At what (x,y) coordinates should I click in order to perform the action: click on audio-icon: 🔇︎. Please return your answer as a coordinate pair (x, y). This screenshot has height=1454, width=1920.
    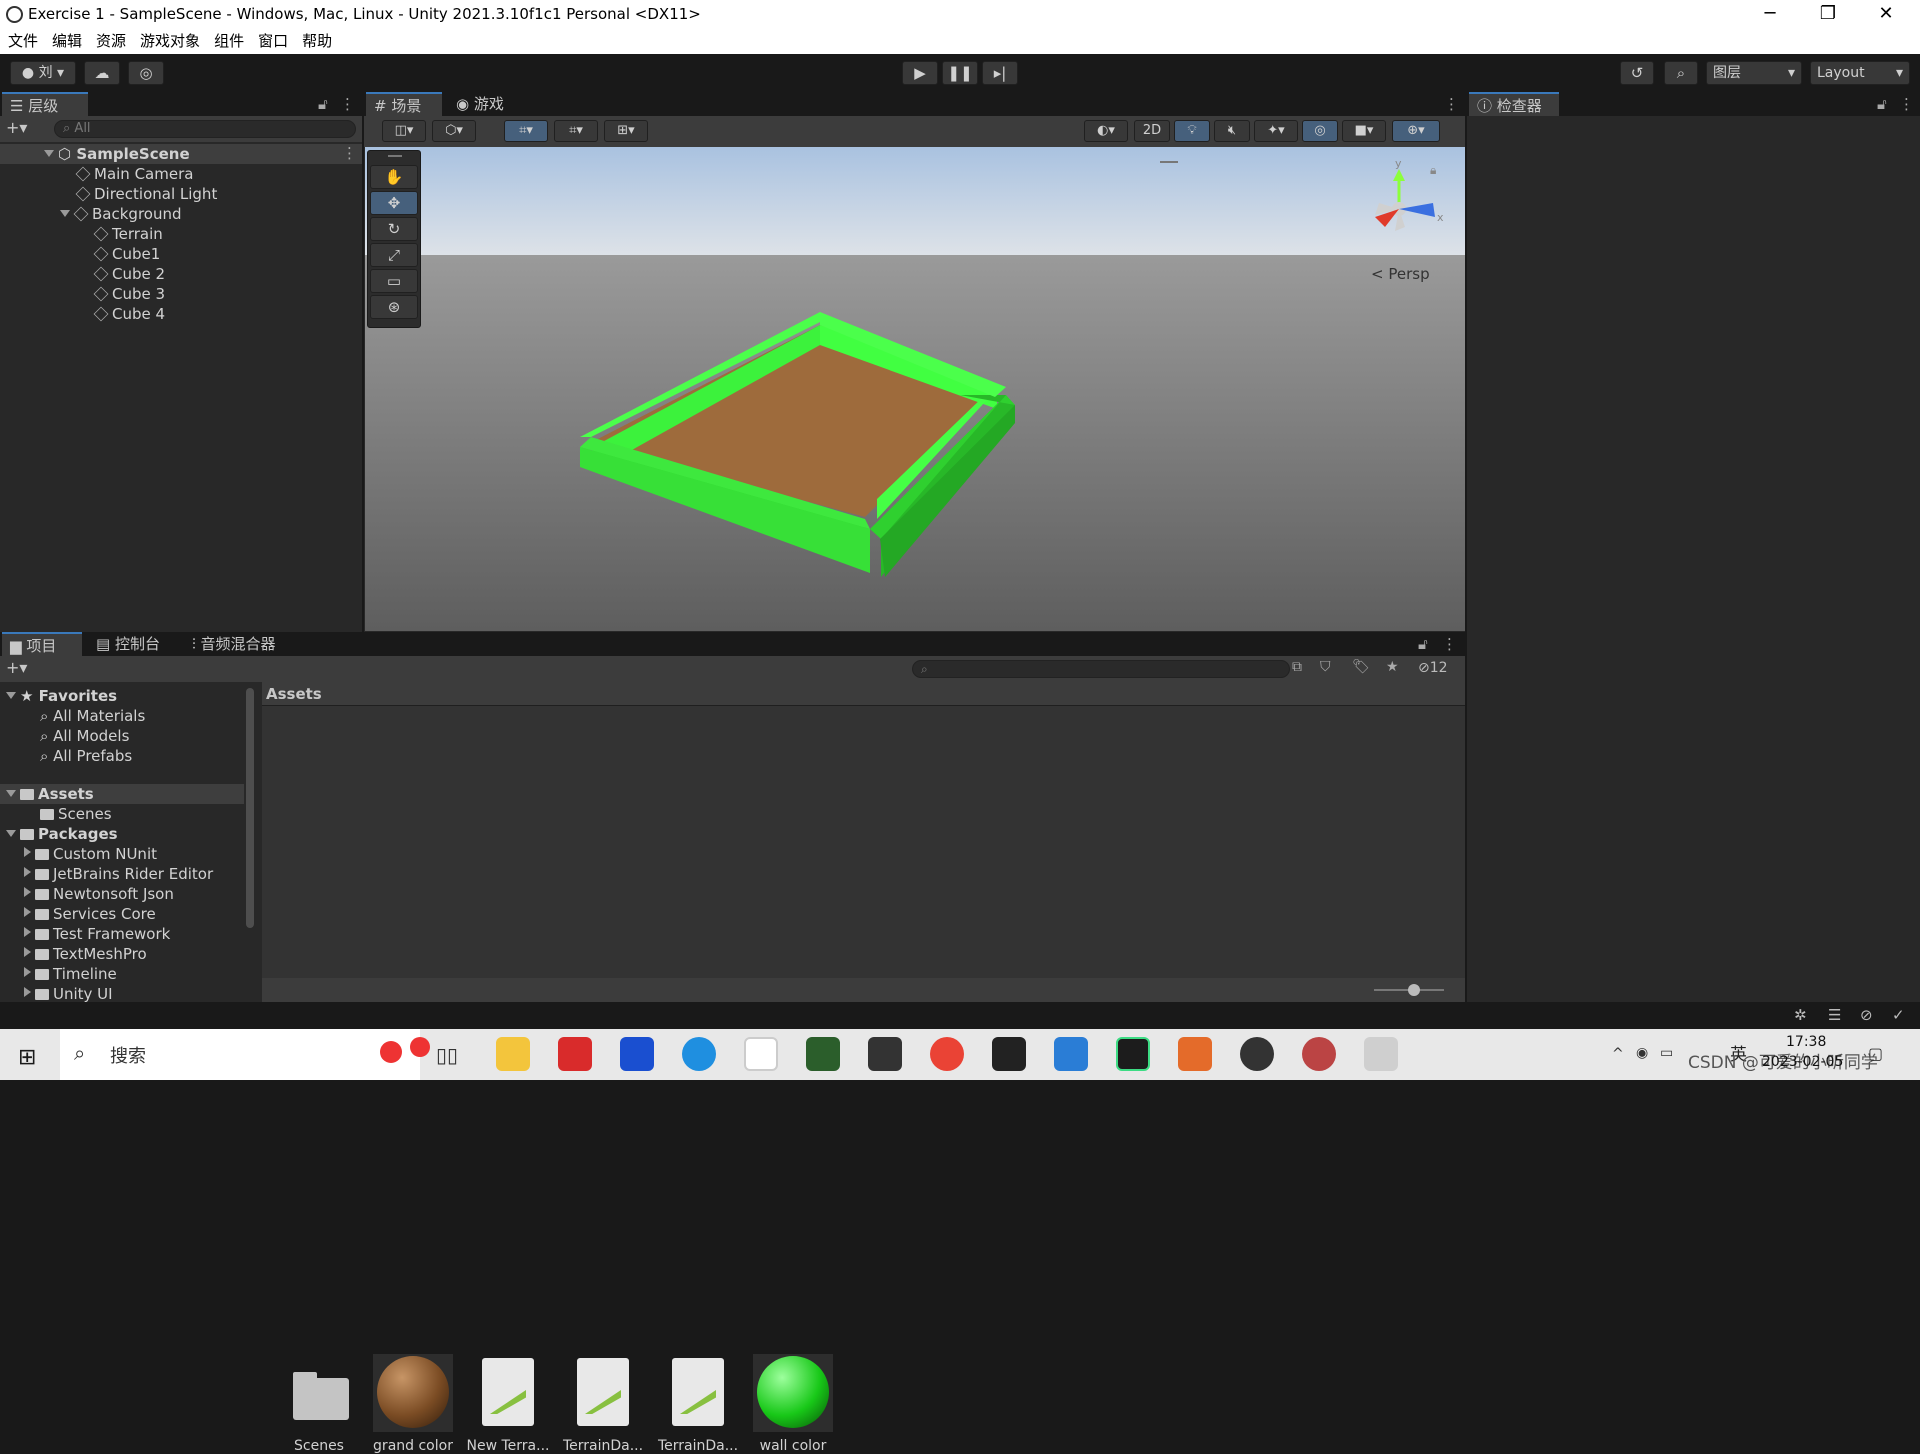
    Looking at the image, I should click on (1232, 131).